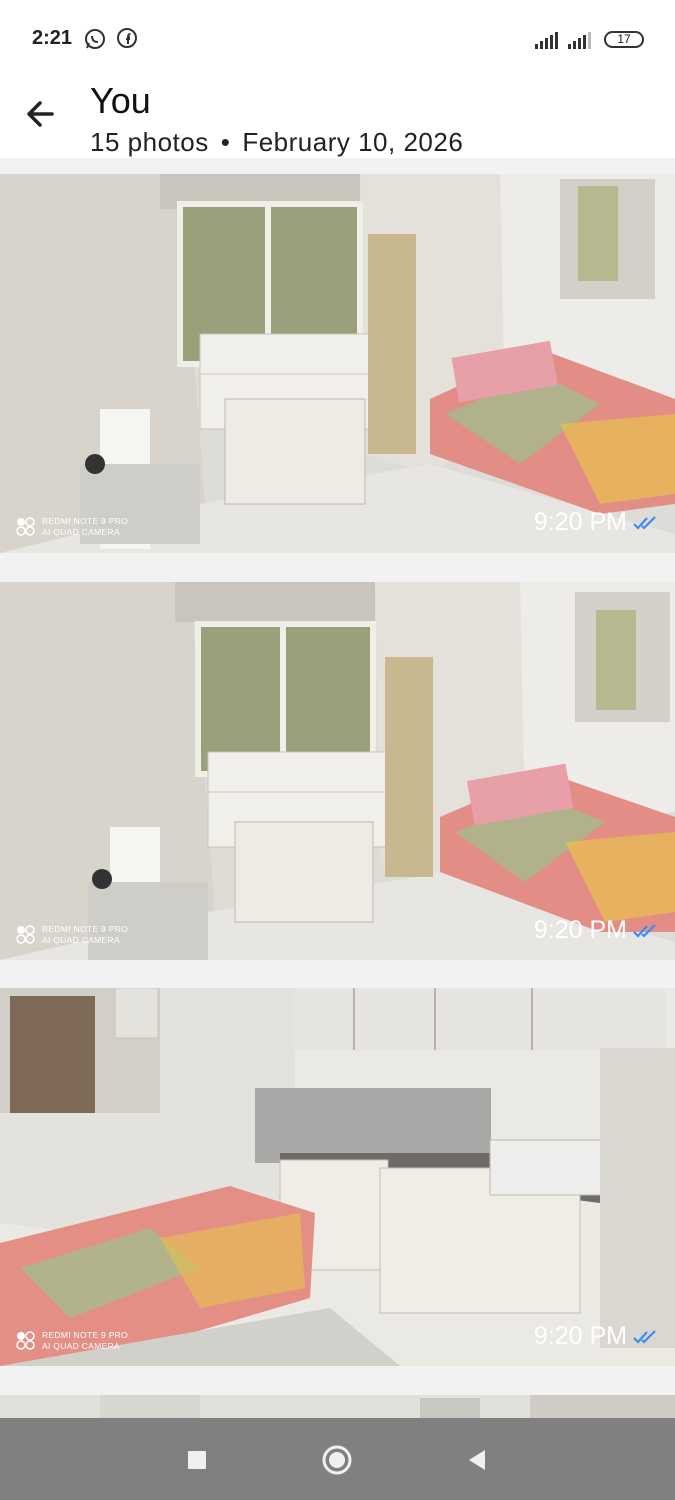 This screenshot has width=675, height=1500. Describe the element at coordinates (197, 1460) in the screenshot. I see `square-icon` at that location.